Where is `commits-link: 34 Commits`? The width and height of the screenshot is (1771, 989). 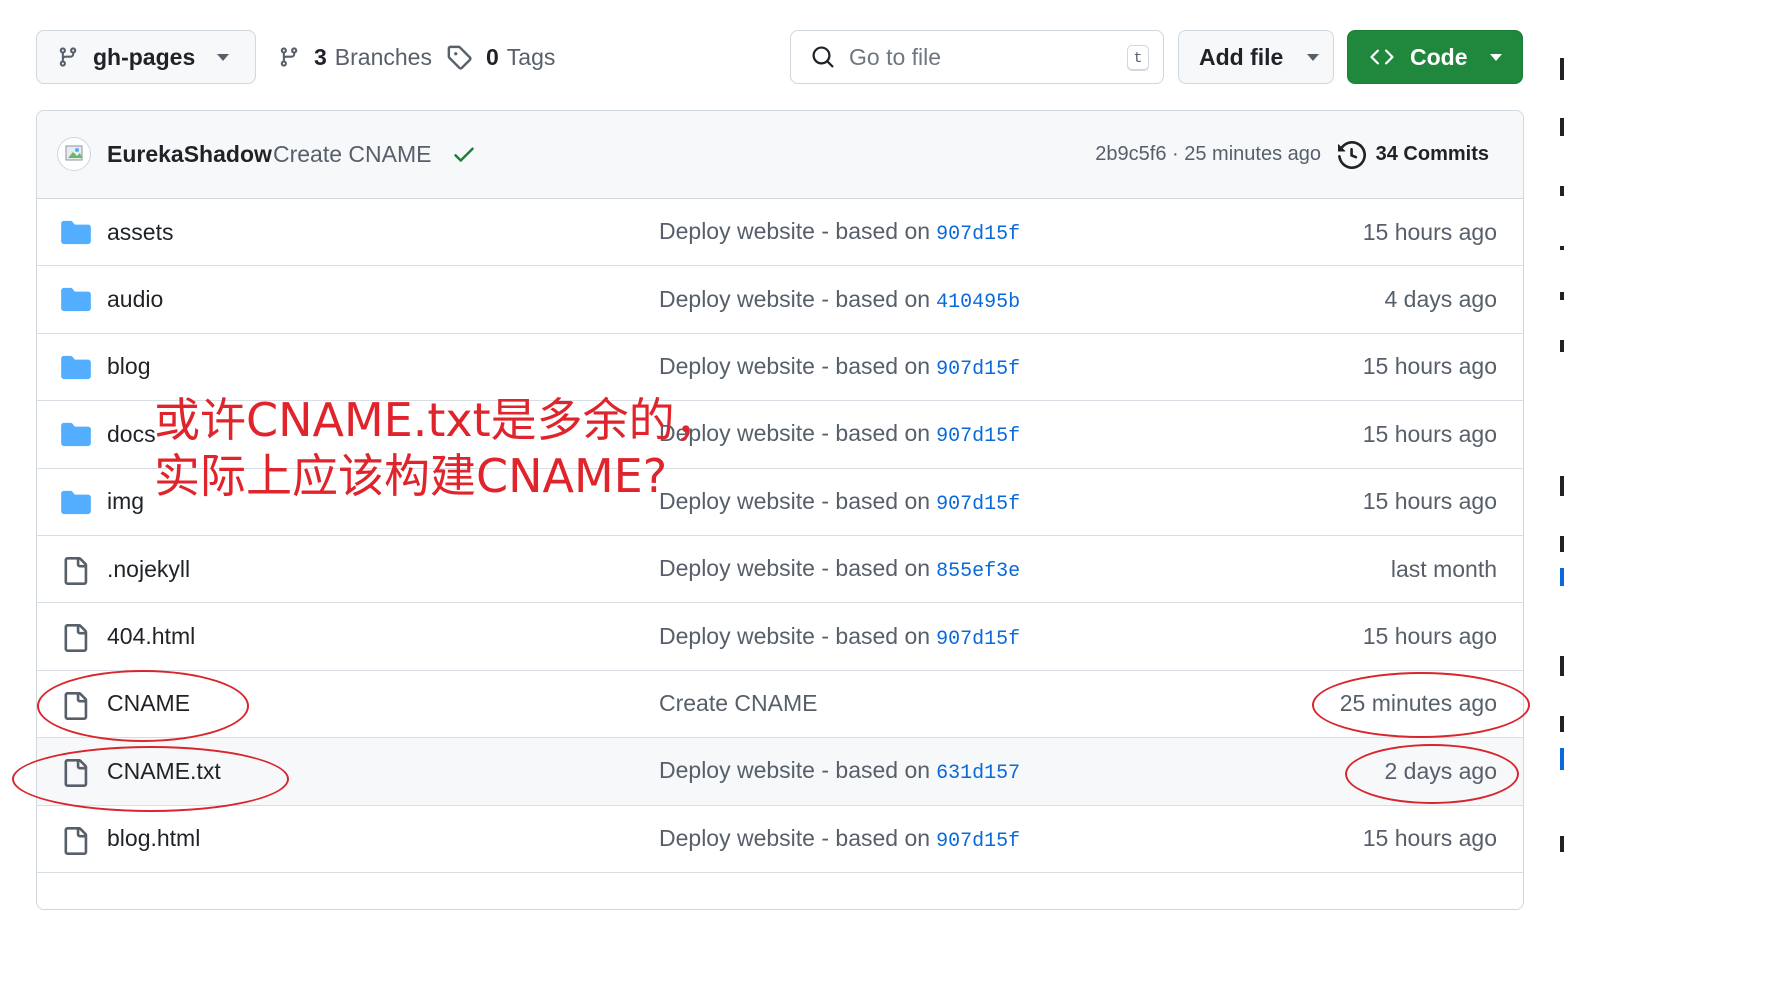 commits-link: 34 Commits is located at coordinates (1413, 154).